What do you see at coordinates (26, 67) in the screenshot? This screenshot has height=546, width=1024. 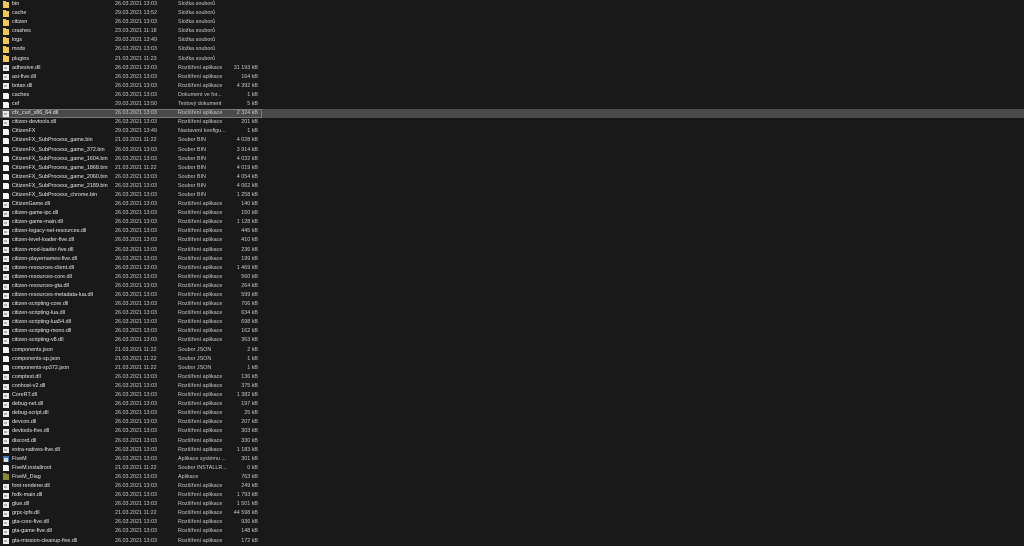 I see `file-name: adhesive.dll` at bounding box center [26, 67].